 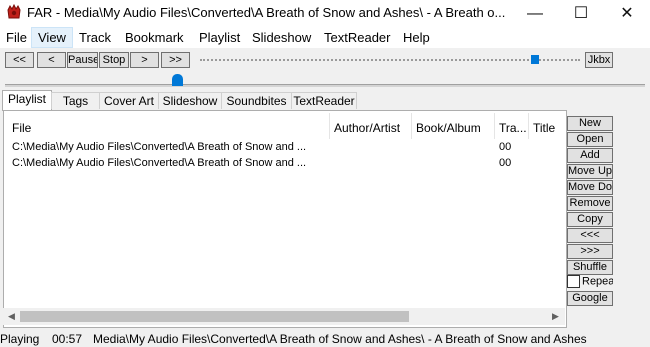 I want to click on horizontal-scrollbar: ◀ ▶, so click(x=284, y=316).